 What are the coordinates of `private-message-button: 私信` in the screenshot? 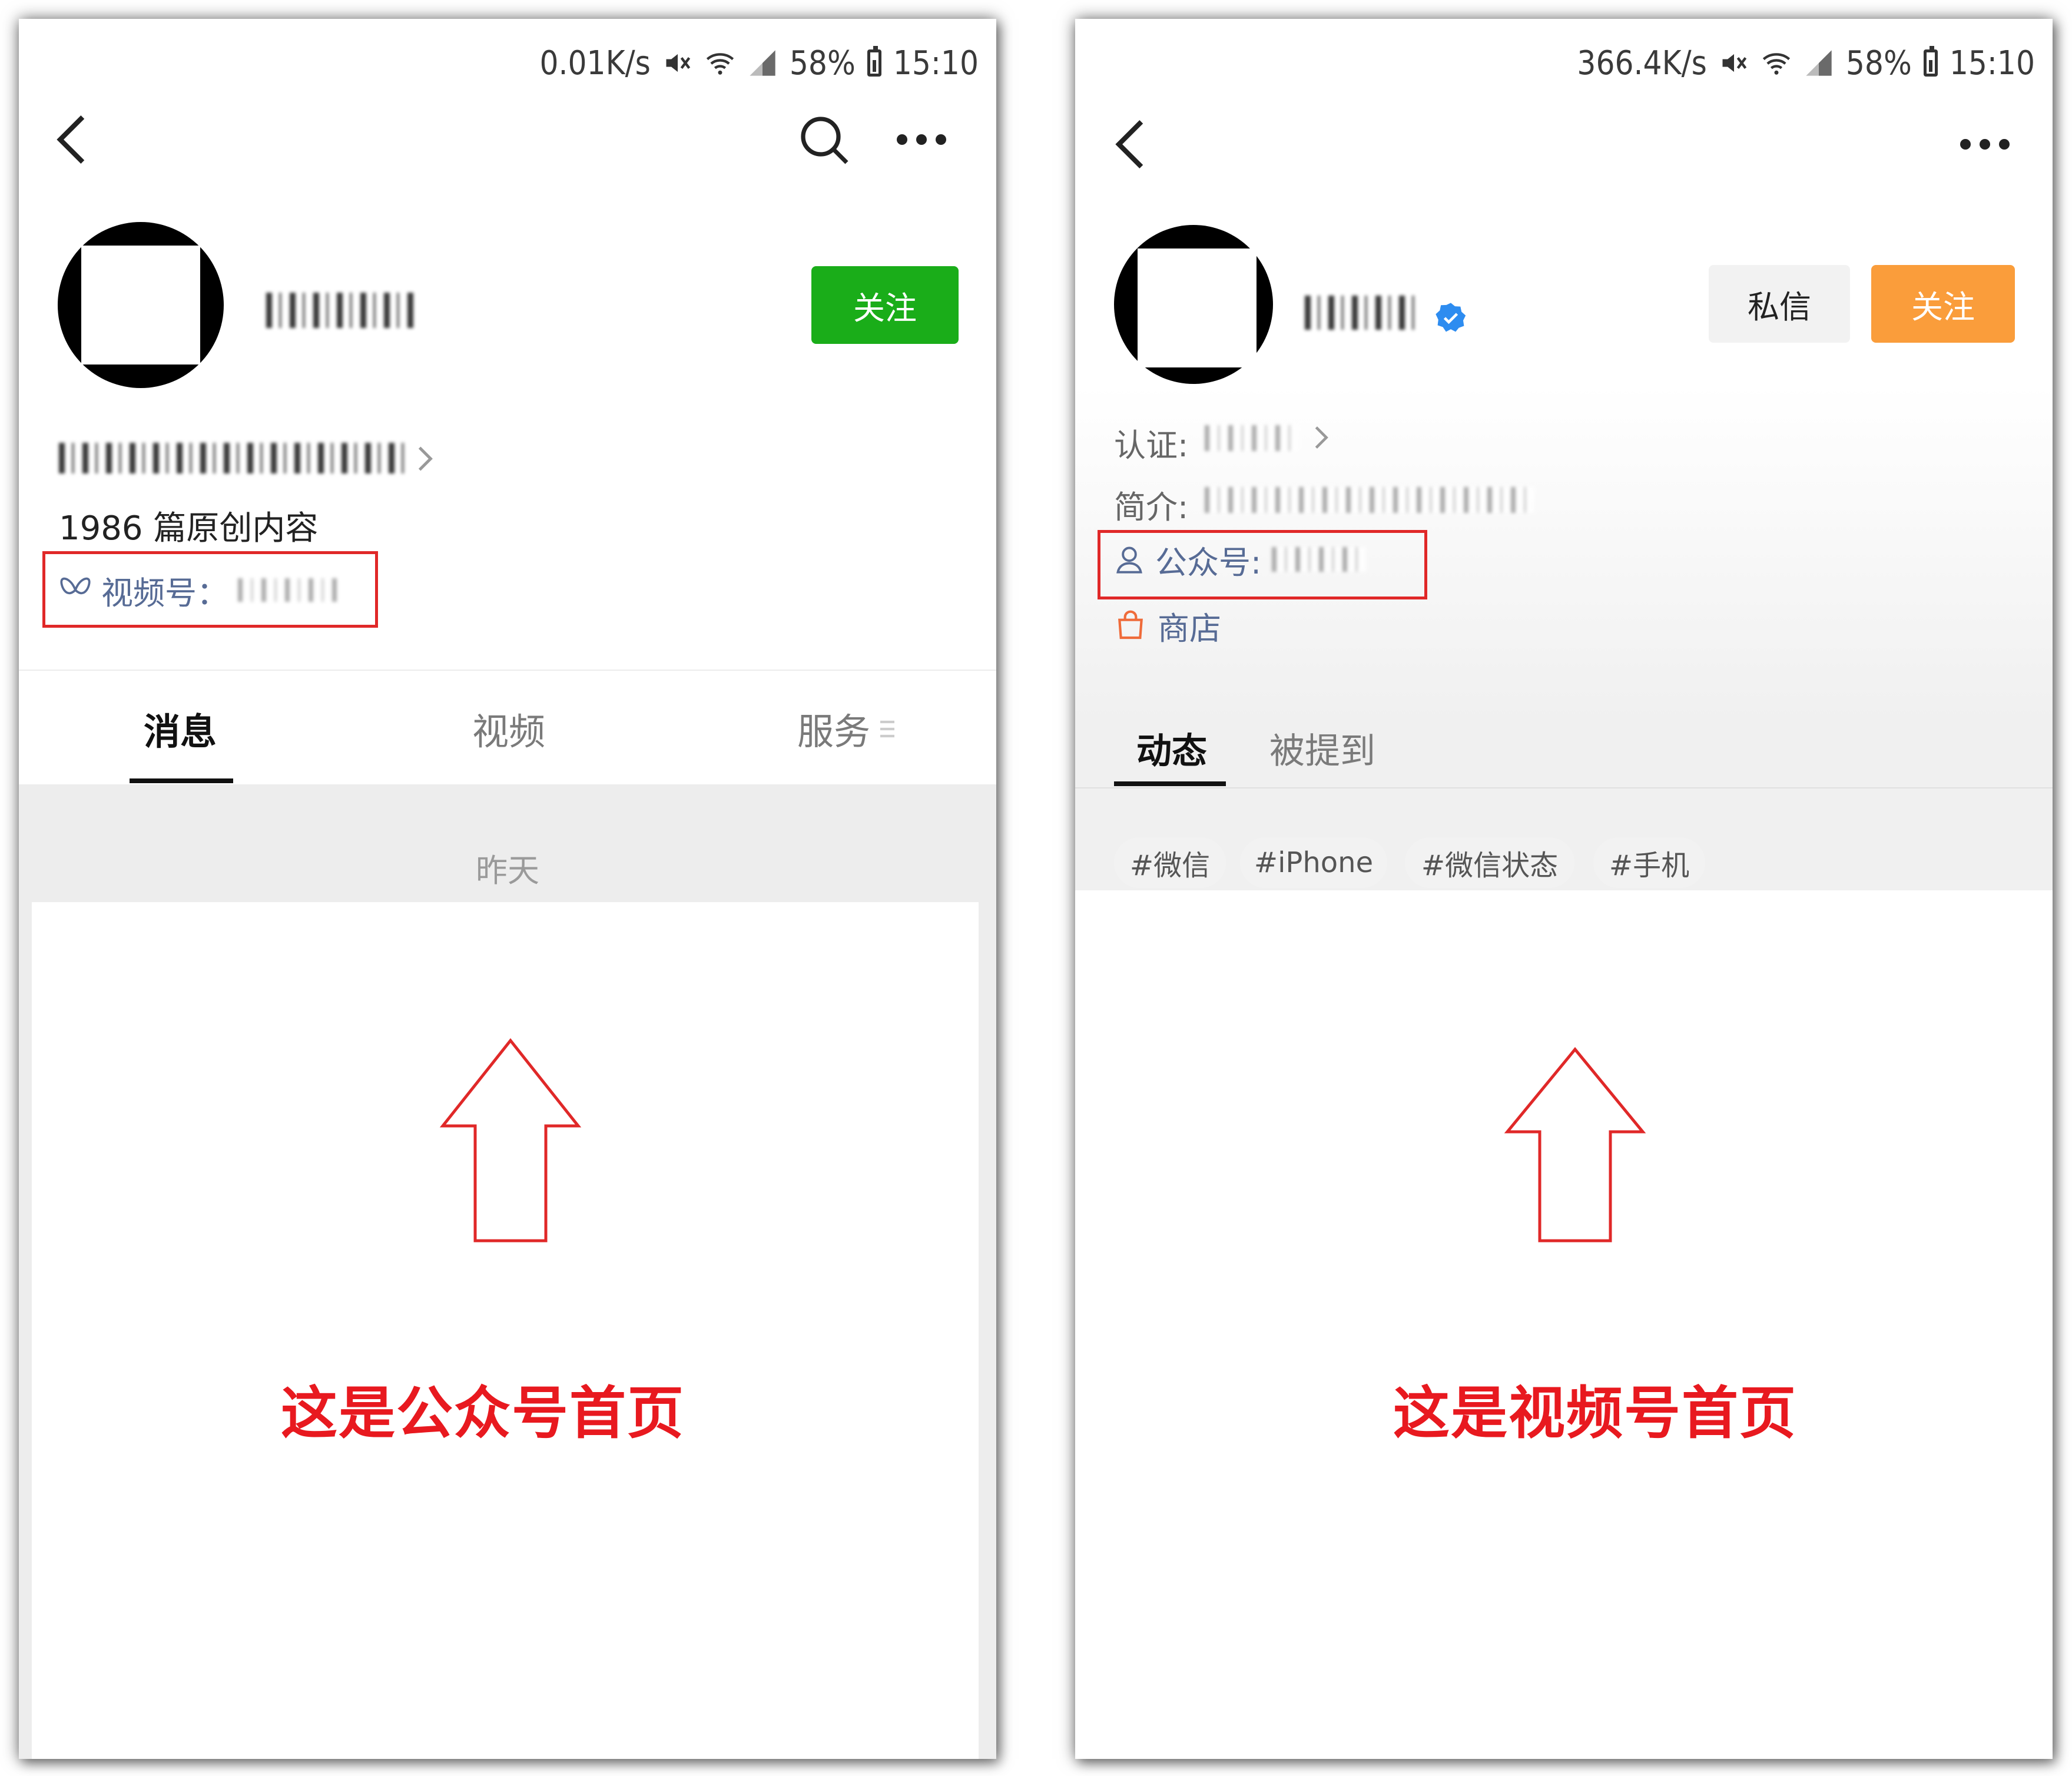 It's located at (1780, 304).